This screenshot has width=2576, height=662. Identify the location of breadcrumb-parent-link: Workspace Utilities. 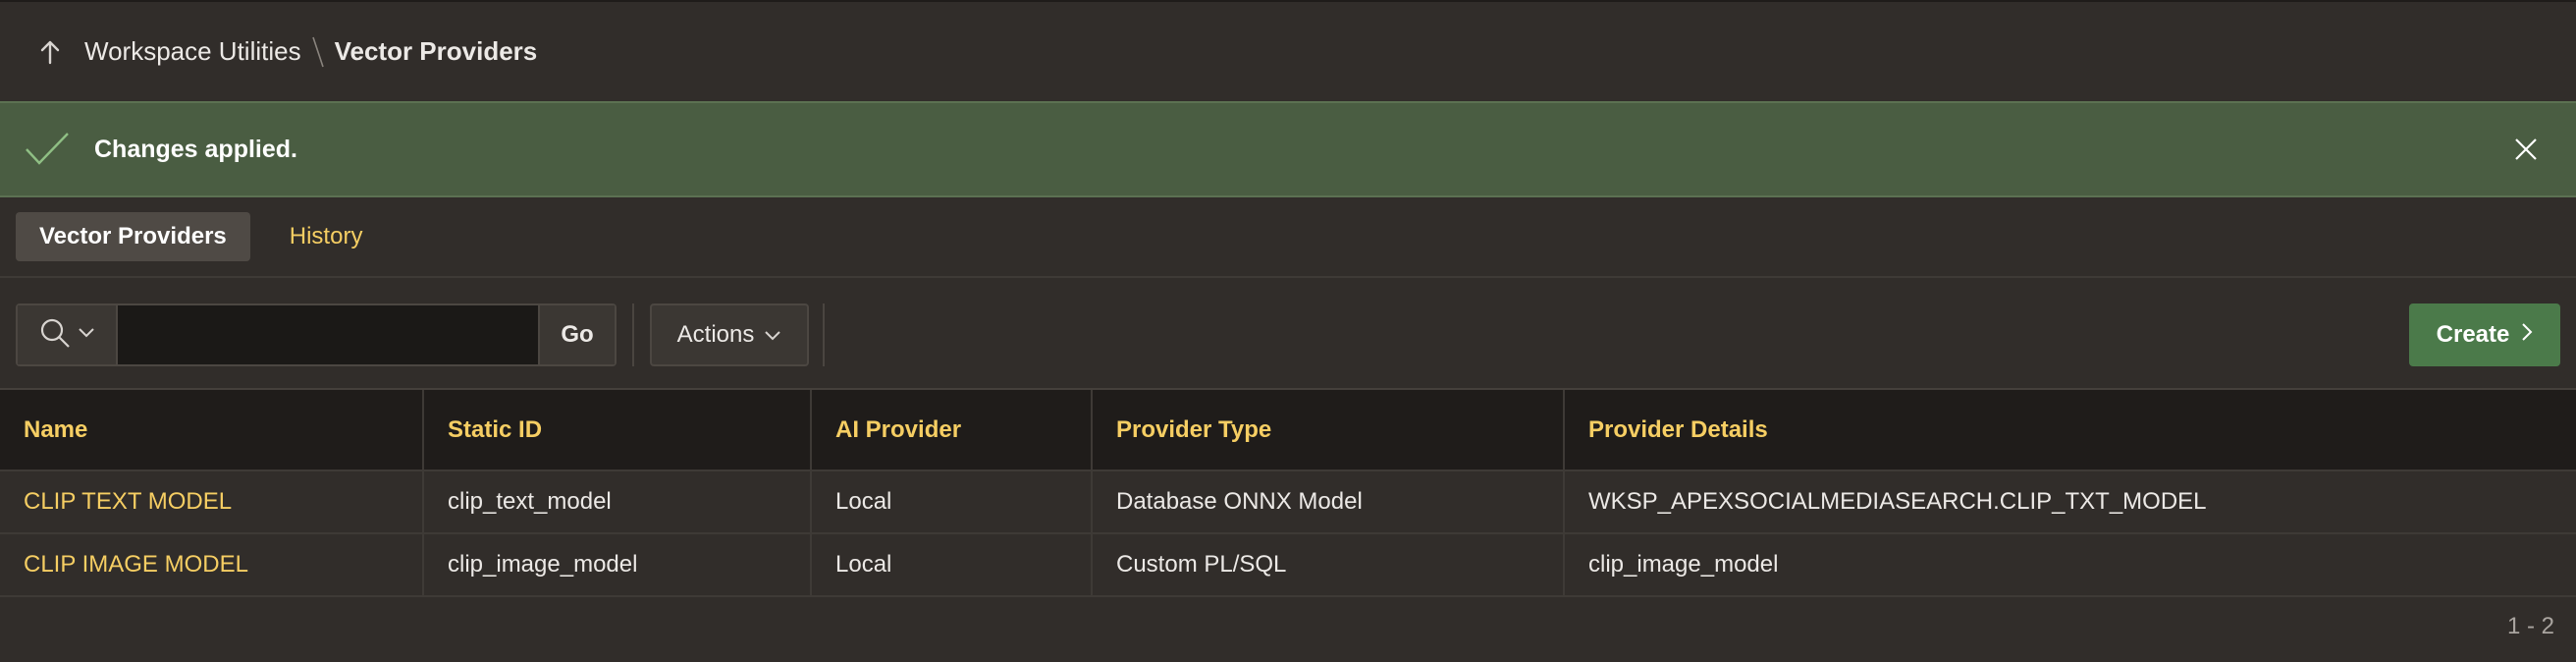
(192, 52).